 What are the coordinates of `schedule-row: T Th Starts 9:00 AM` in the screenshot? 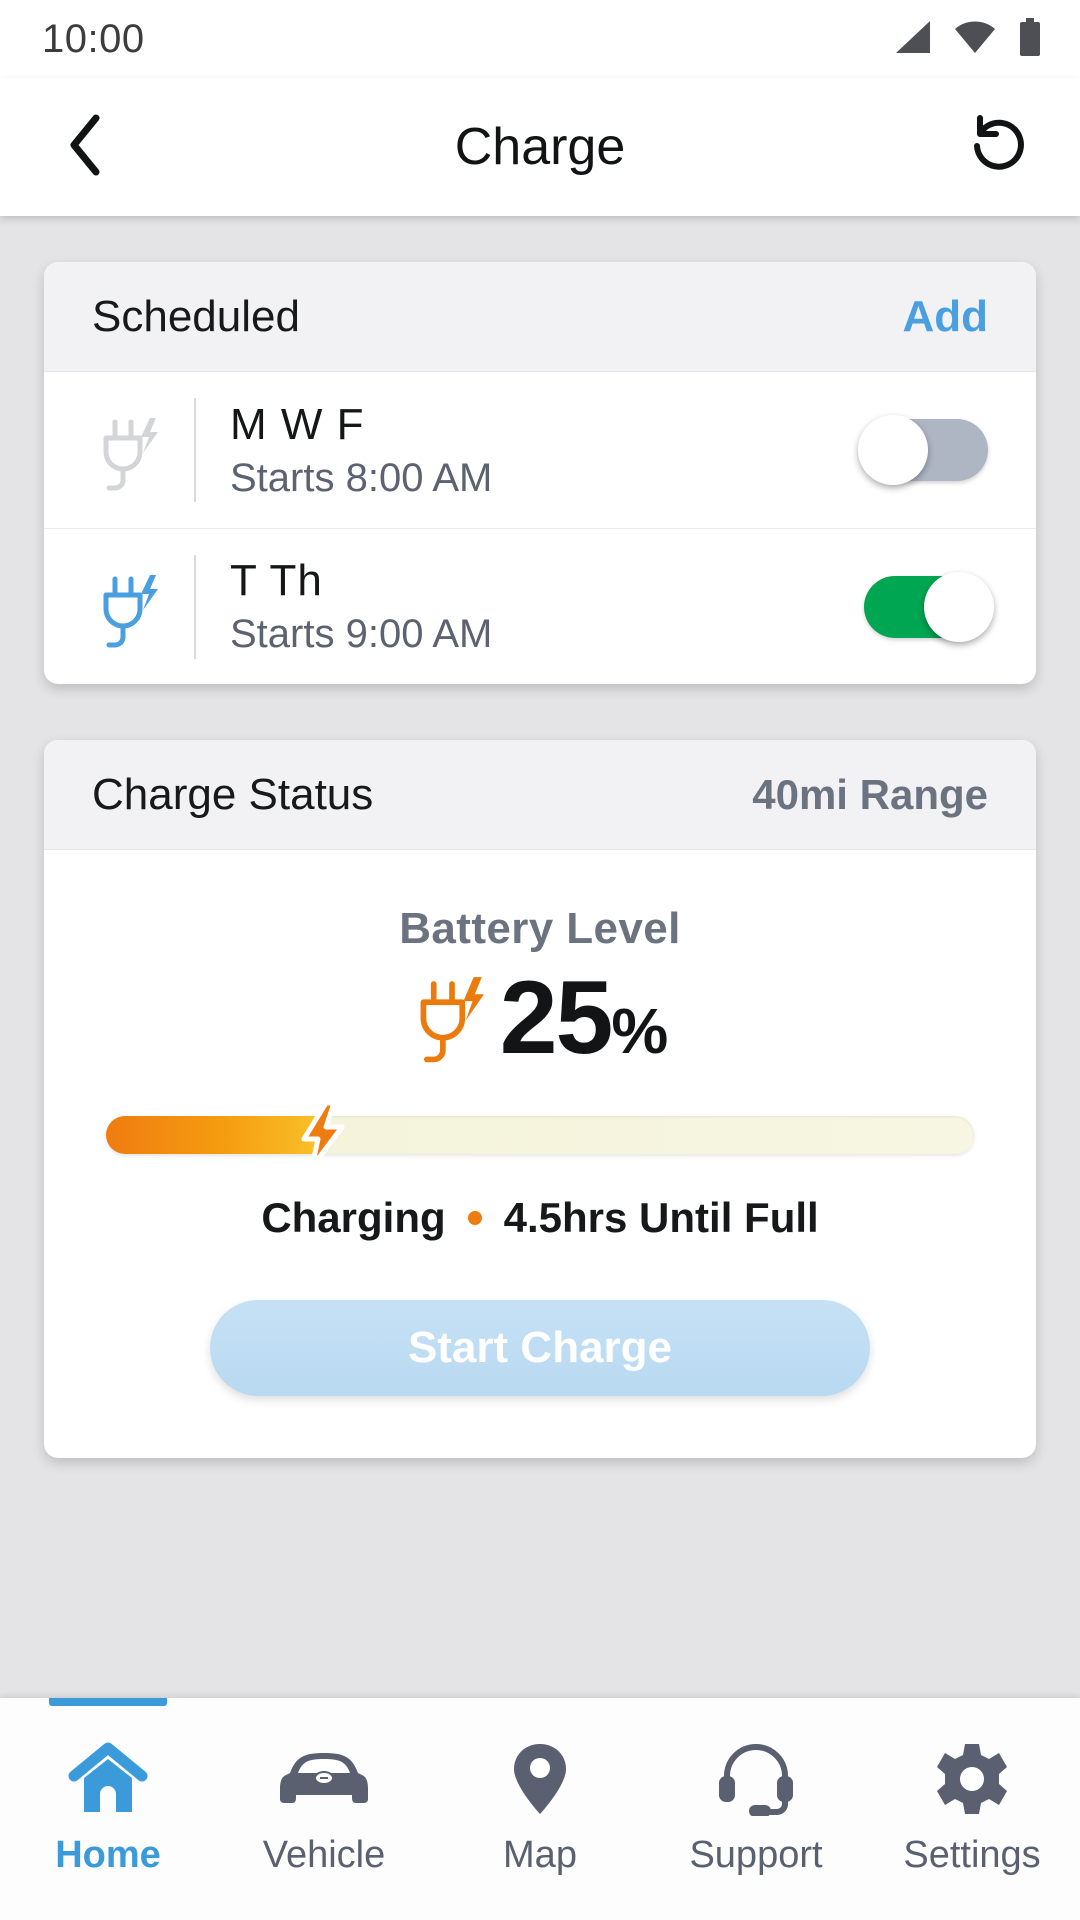 It's located at (540, 606).